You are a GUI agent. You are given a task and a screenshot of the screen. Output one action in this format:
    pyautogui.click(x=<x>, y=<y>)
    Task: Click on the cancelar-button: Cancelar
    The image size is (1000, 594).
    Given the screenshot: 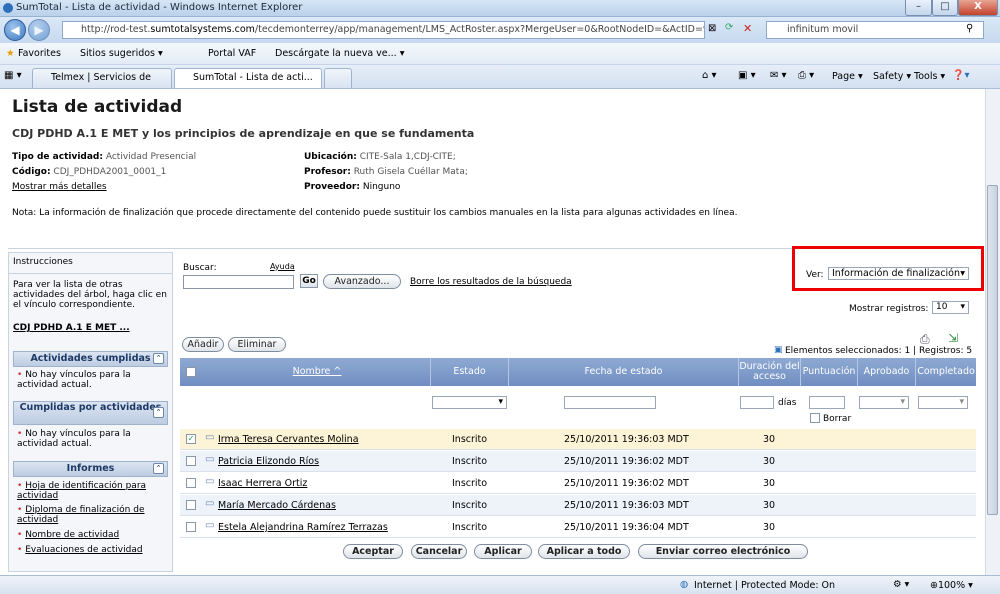 What is the action you would take?
    pyautogui.click(x=439, y=551)
    